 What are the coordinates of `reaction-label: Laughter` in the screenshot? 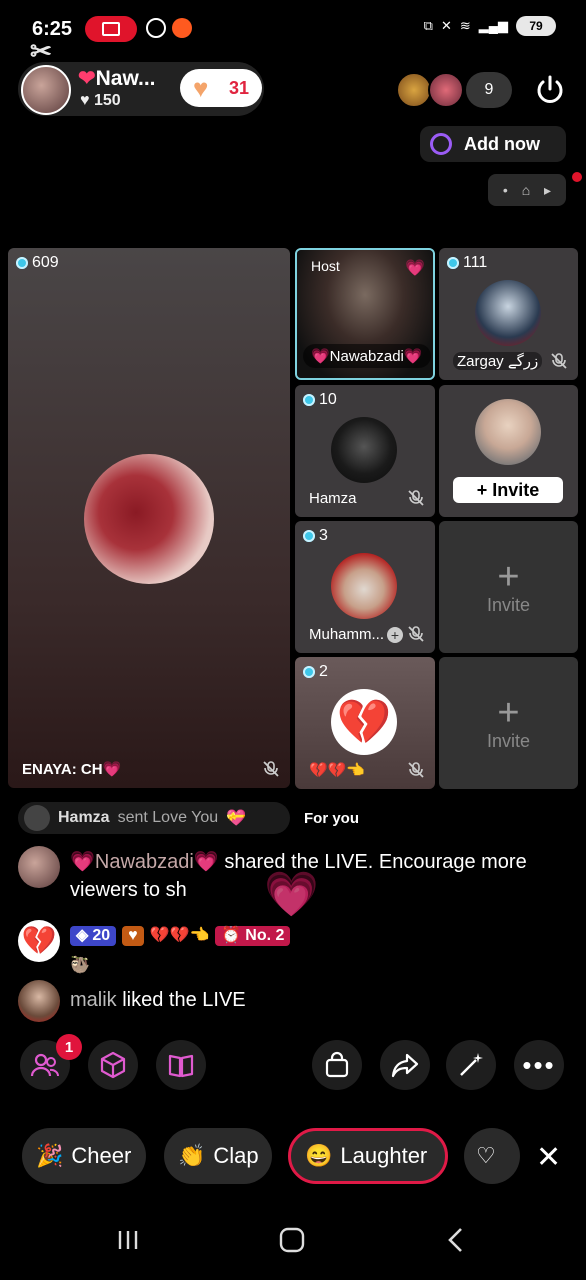 It's located at (384, 1155).